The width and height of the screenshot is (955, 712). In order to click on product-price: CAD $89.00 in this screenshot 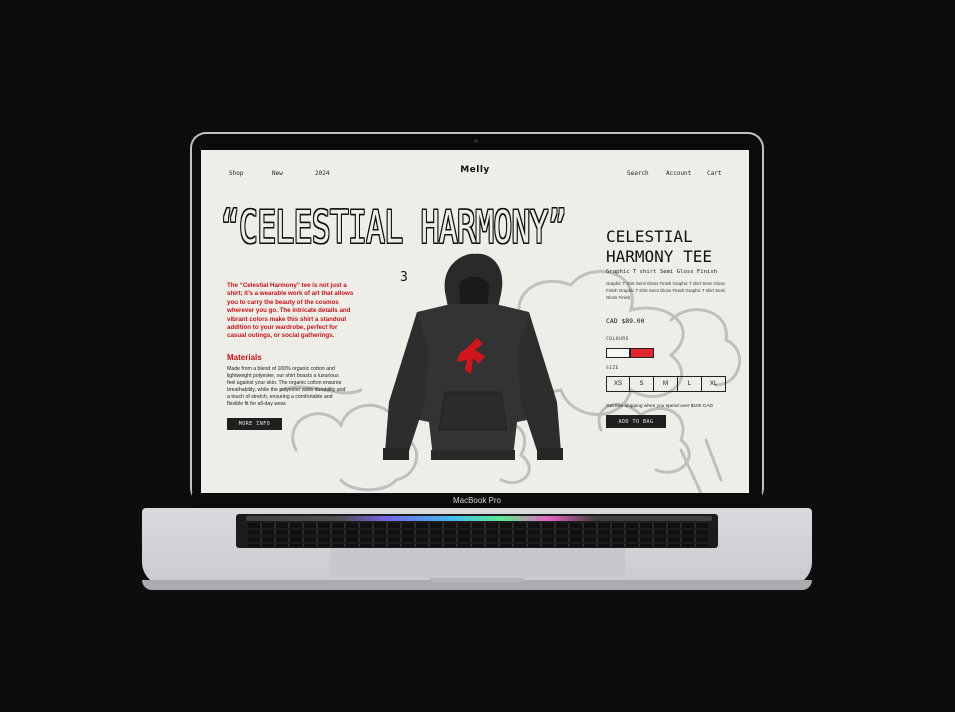, I will do `click(625, 321)`.